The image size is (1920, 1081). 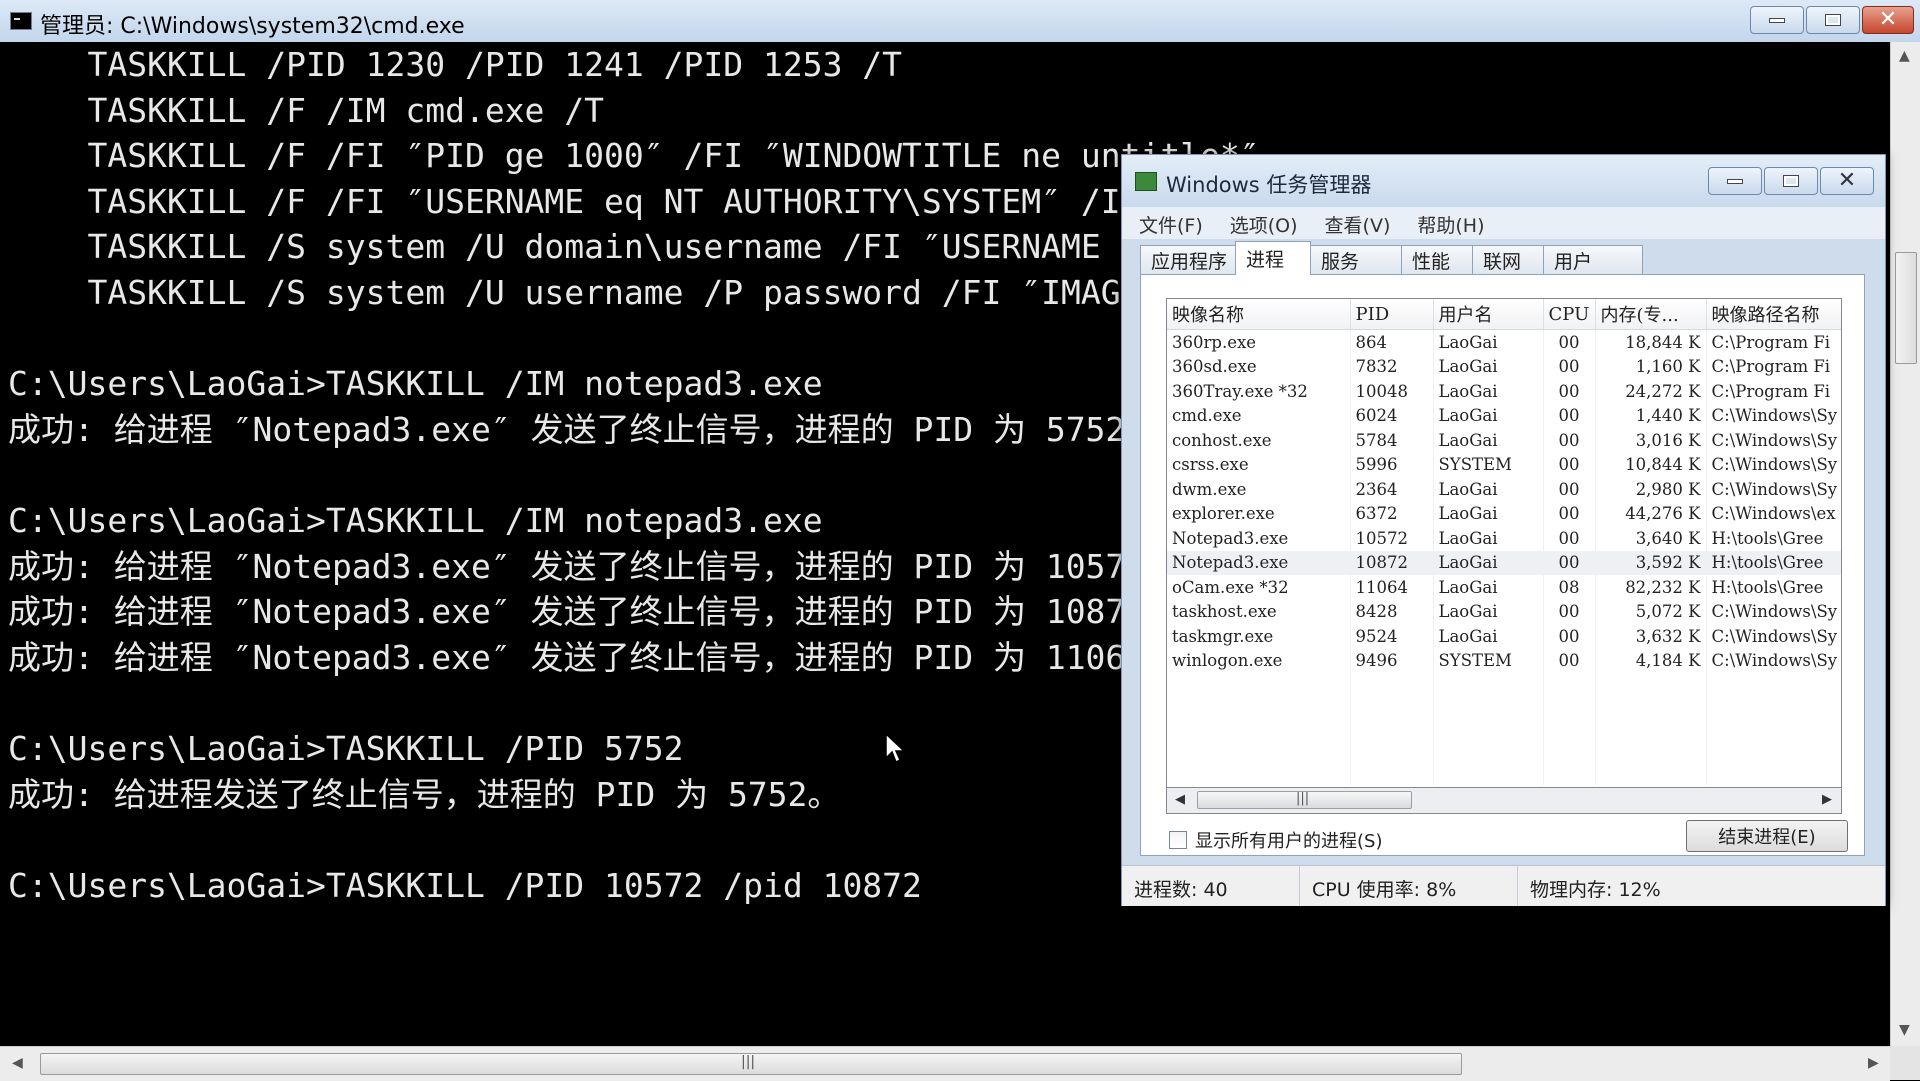 I want to click on close-button: ✕, so click(x=1888, y=20).